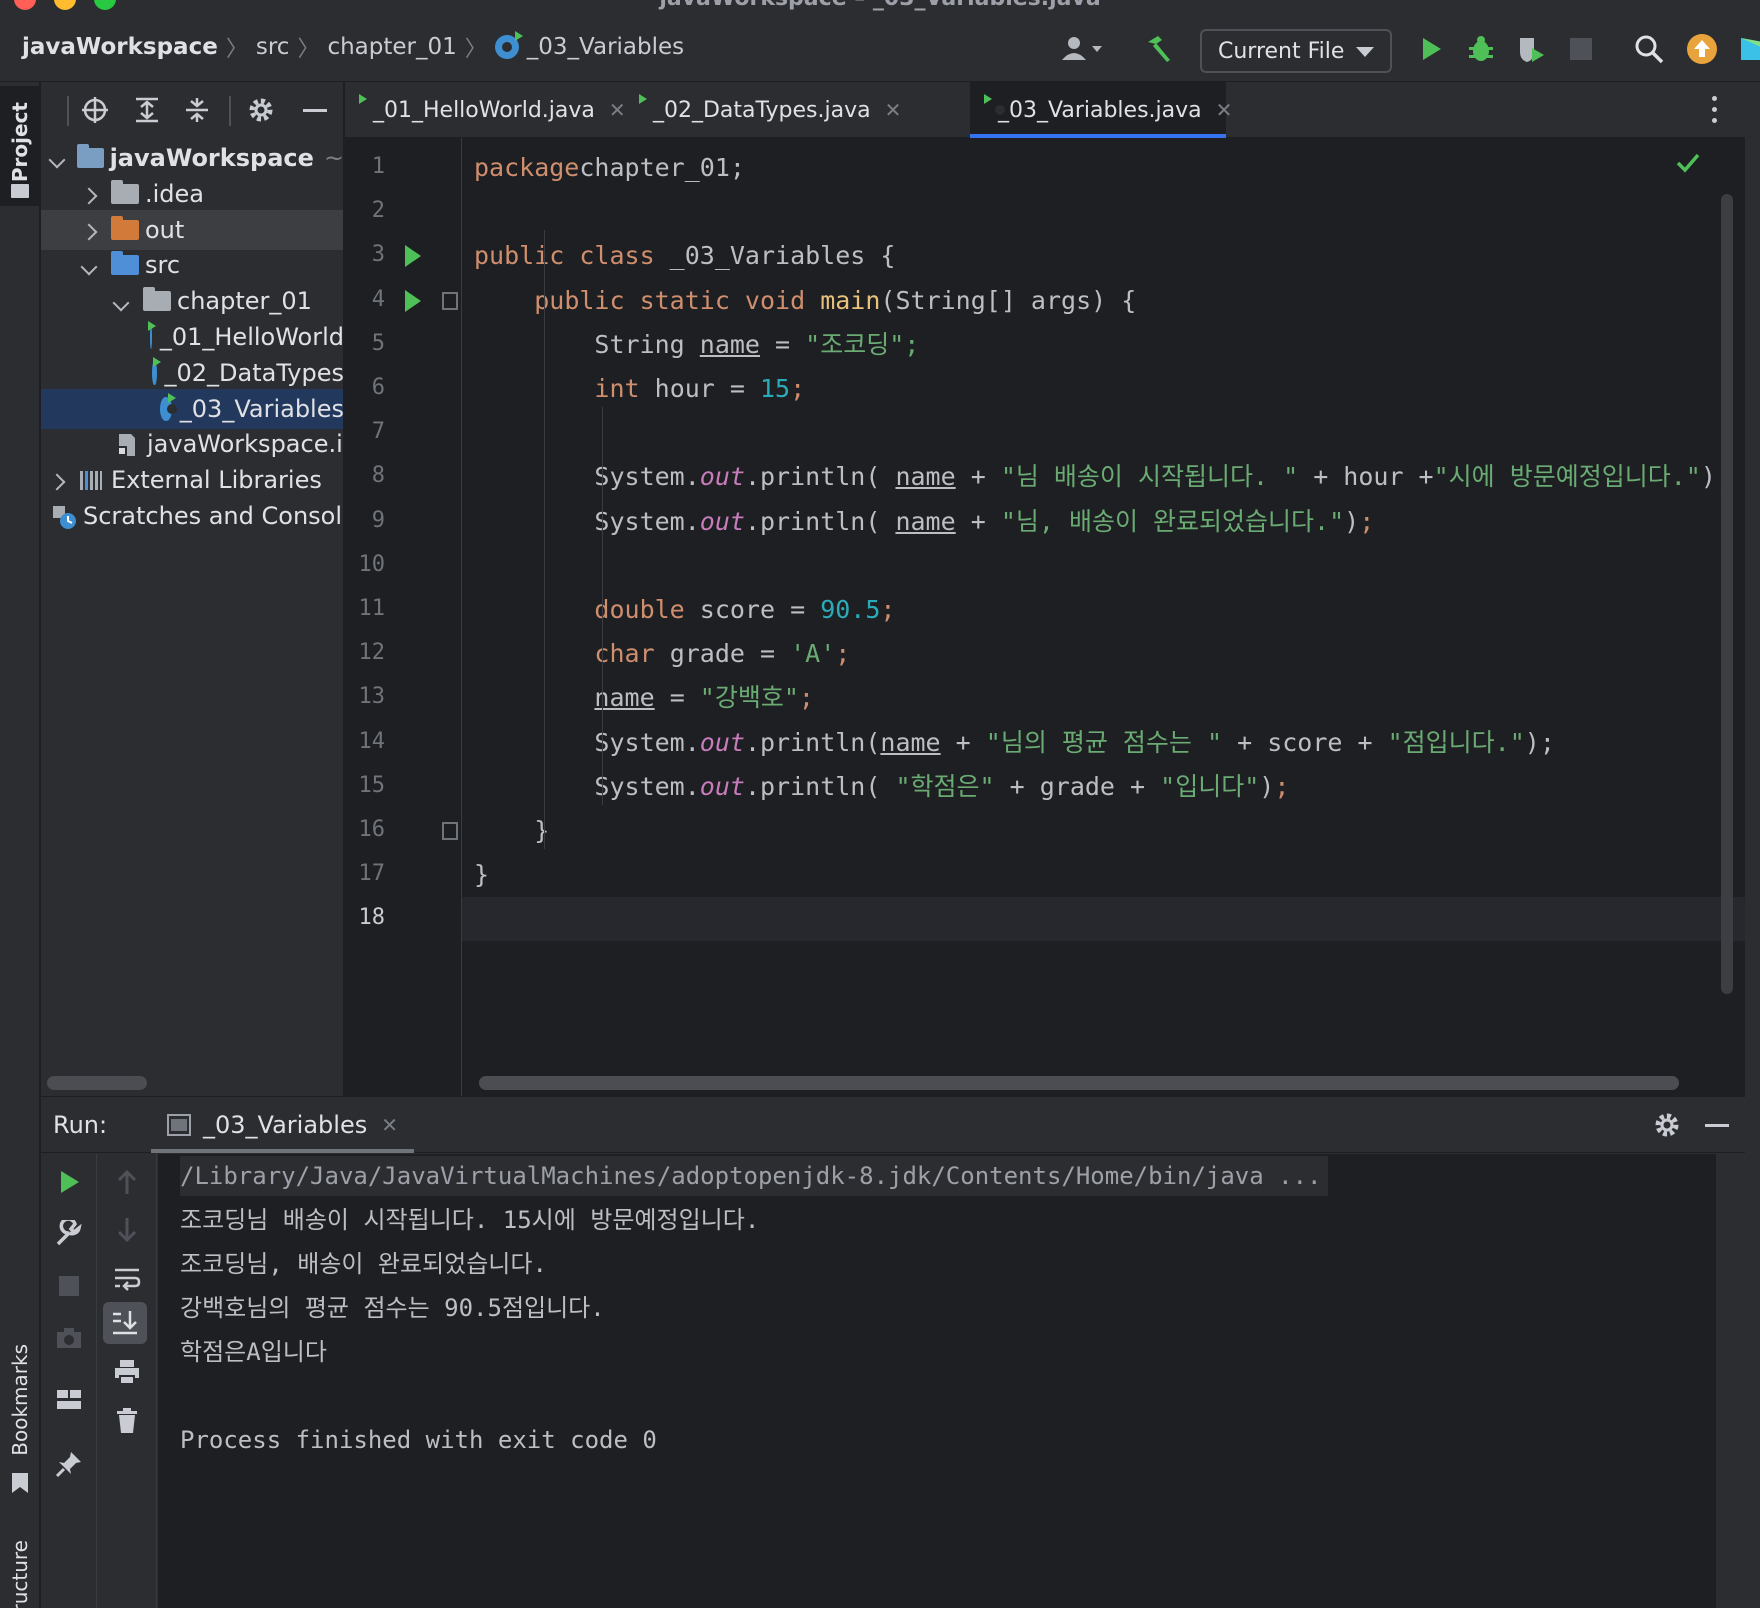 The image size is (1760, 1608). I want to click on tree-item: _01_HelloWorld, so click(192, 337).